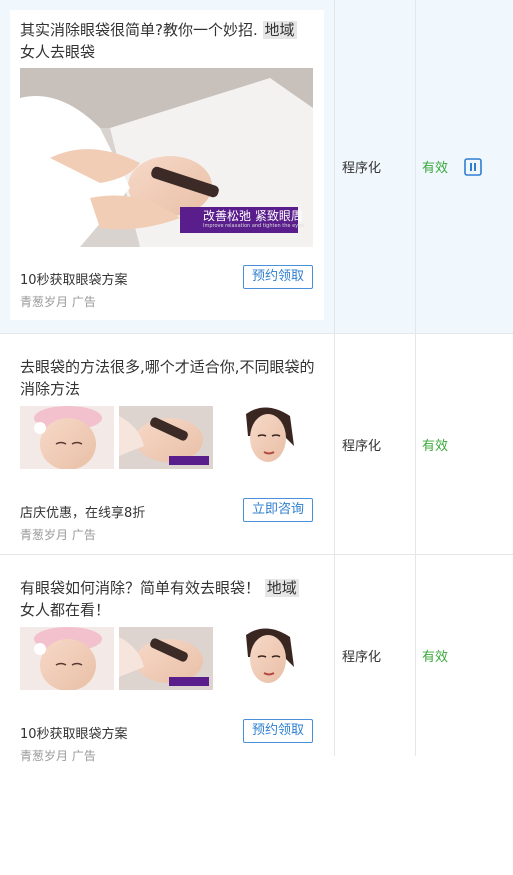  Describe the element at coordinates (277, 510) in the screenshot. I see `cta-button: 立即咨询` at that location.